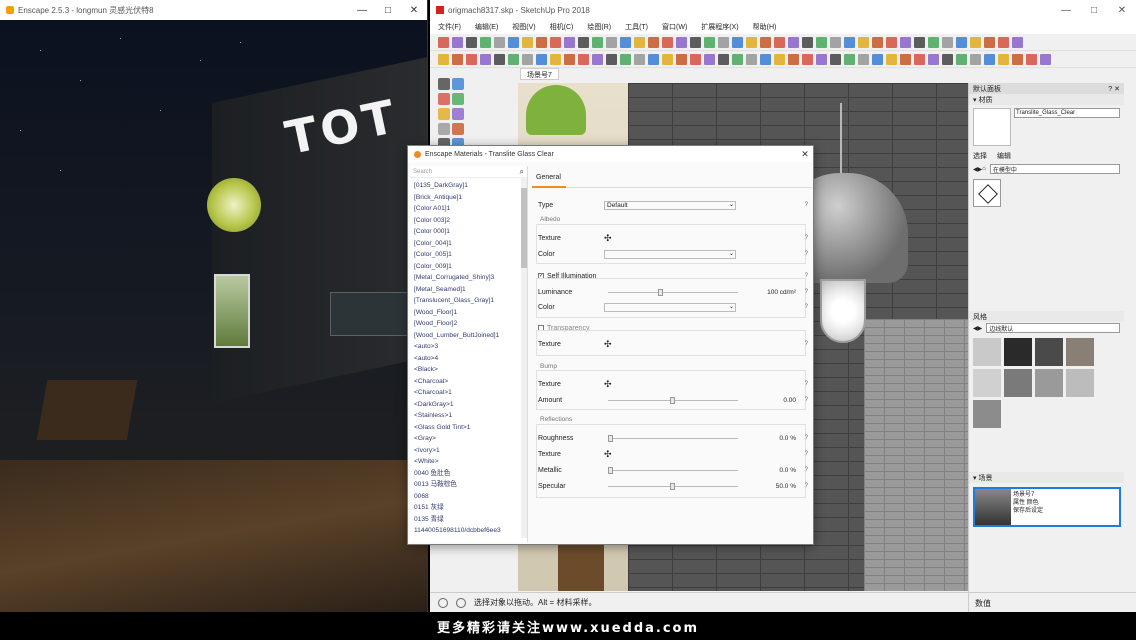  I want to click on menu-item: 绘图(R), so click(599, 27).